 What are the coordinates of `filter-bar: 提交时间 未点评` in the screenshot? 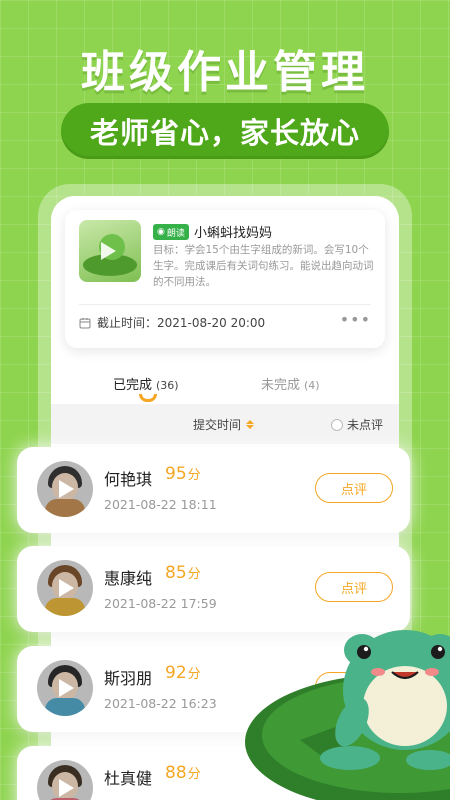 It's located at (225, 424).